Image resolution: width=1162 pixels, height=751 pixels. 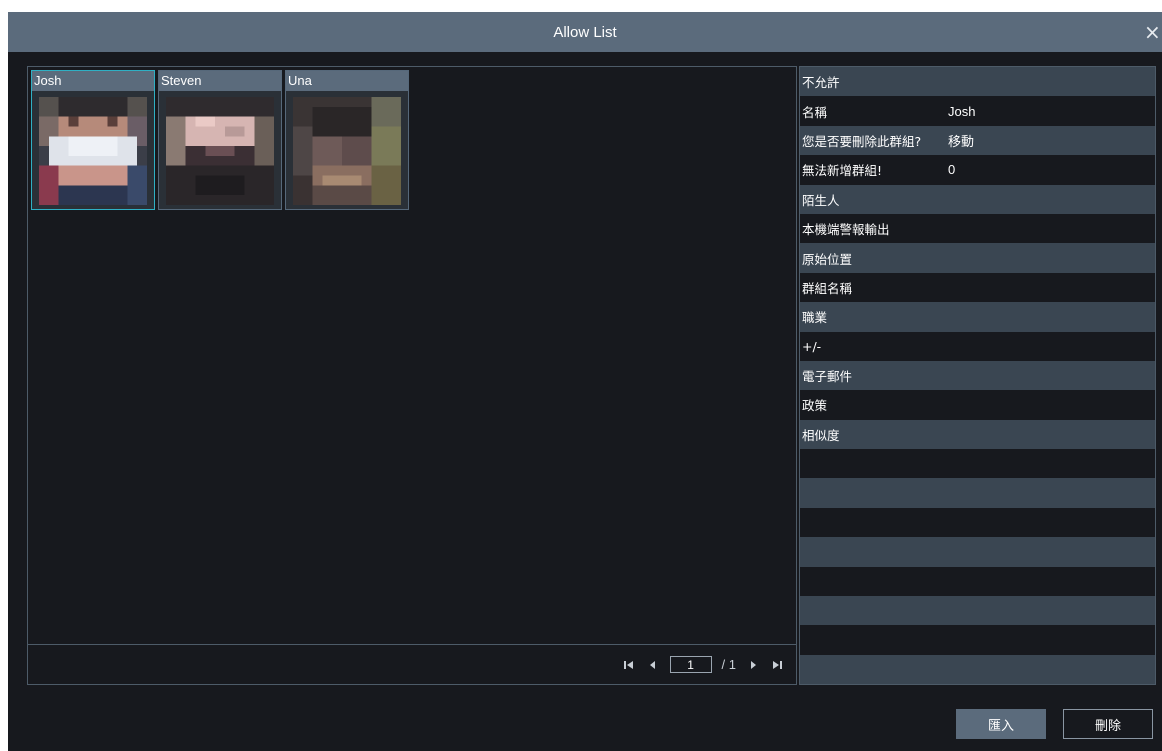 I want to click on prop-row: 名稱 Josh, so click(x=977, y=111).